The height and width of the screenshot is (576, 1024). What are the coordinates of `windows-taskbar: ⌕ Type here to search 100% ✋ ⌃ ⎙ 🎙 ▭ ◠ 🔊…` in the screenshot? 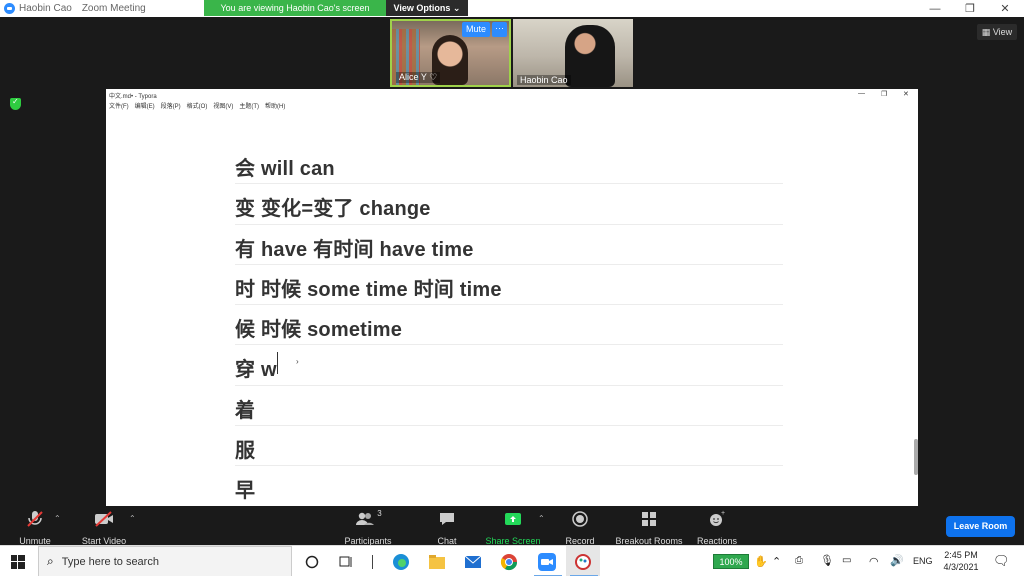 It's located at (512, 560).